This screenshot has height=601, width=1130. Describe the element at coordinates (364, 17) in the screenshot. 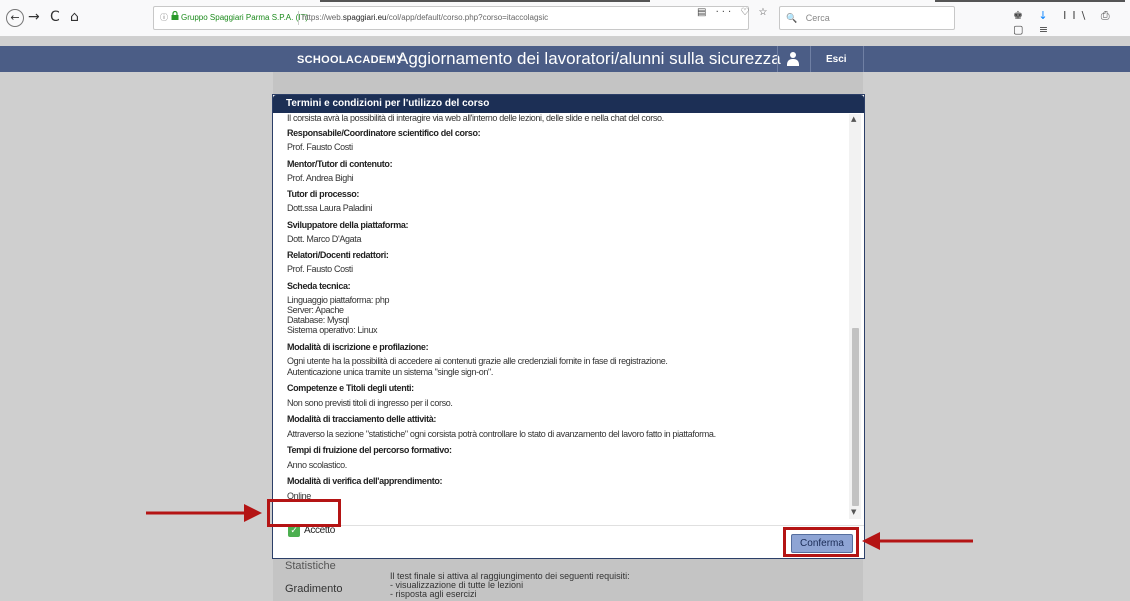

I see `url-domain: spaggiari.eu` at that location.